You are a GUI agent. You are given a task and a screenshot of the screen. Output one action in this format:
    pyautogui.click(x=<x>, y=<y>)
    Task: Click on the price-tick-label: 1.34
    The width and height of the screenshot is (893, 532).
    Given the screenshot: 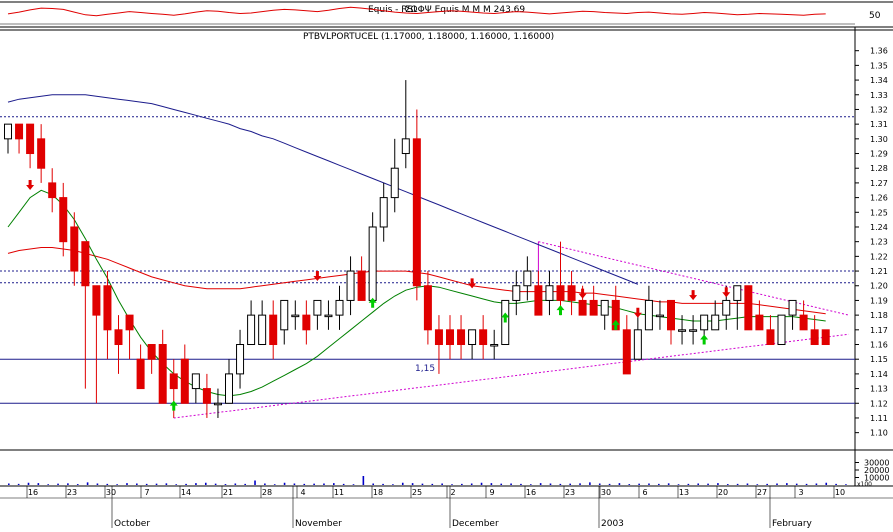 What is the action you would take?
    pyautogui.click(x=879, y=80)
    